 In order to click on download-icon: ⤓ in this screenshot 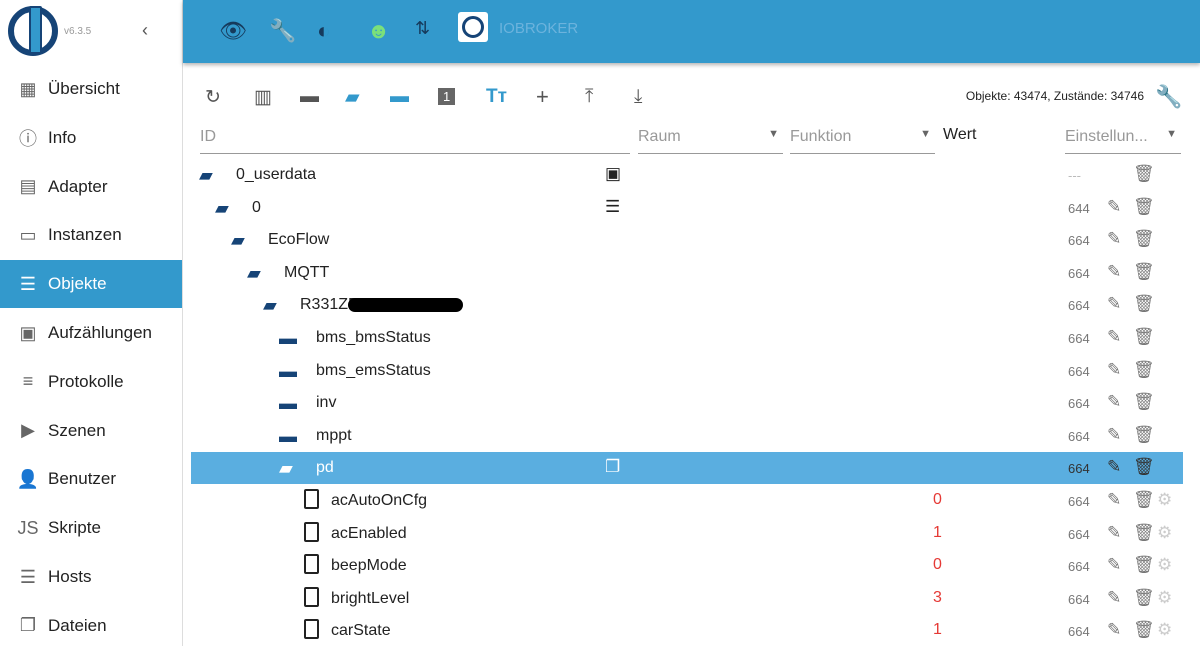, I will do `click(638, 97)`.